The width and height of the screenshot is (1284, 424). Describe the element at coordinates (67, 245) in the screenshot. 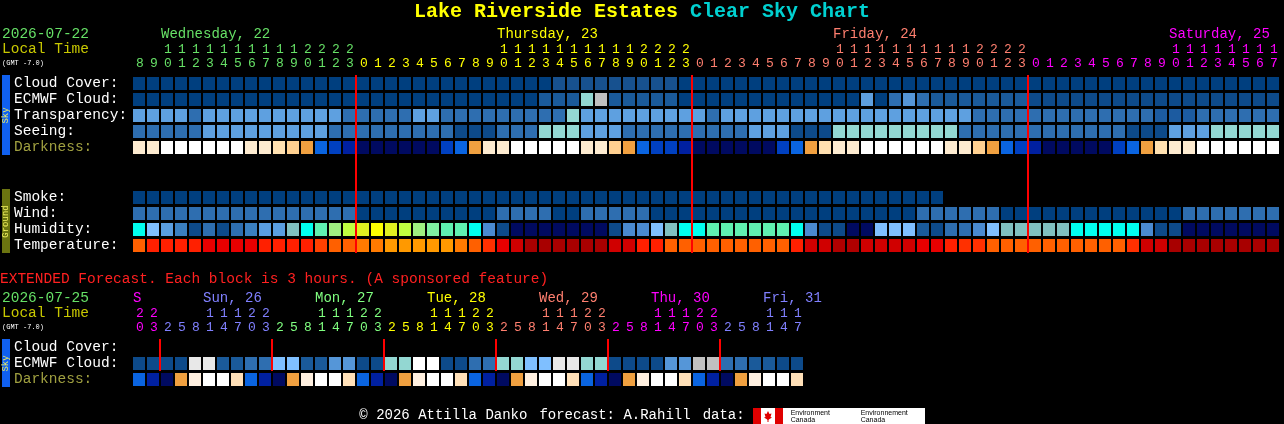

I see `row-label: Temperature:` at that location.